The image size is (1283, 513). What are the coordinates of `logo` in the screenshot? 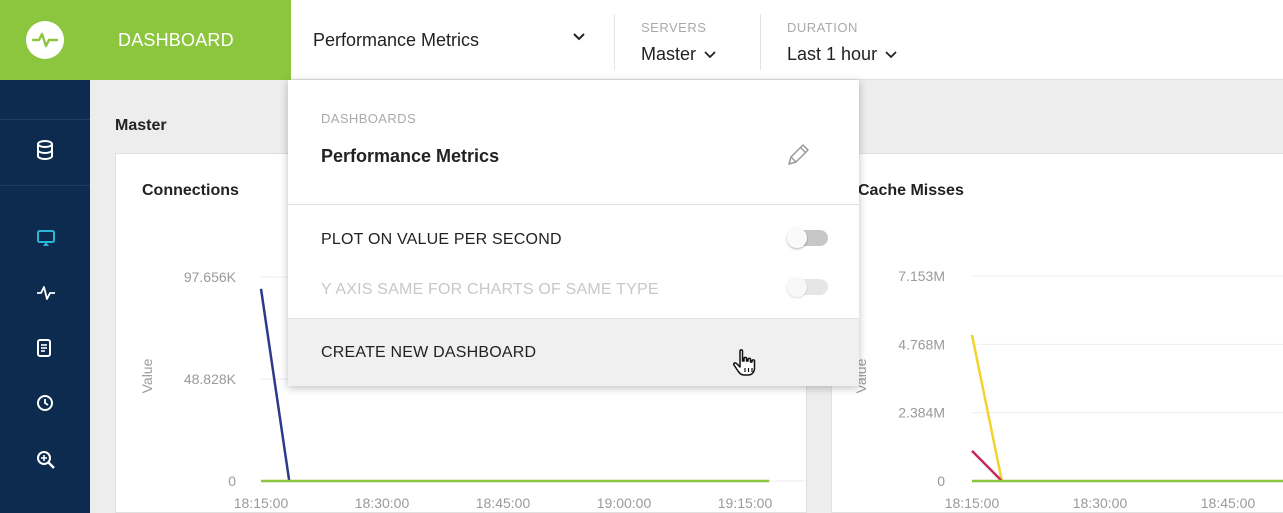 It's located at (45, 40).